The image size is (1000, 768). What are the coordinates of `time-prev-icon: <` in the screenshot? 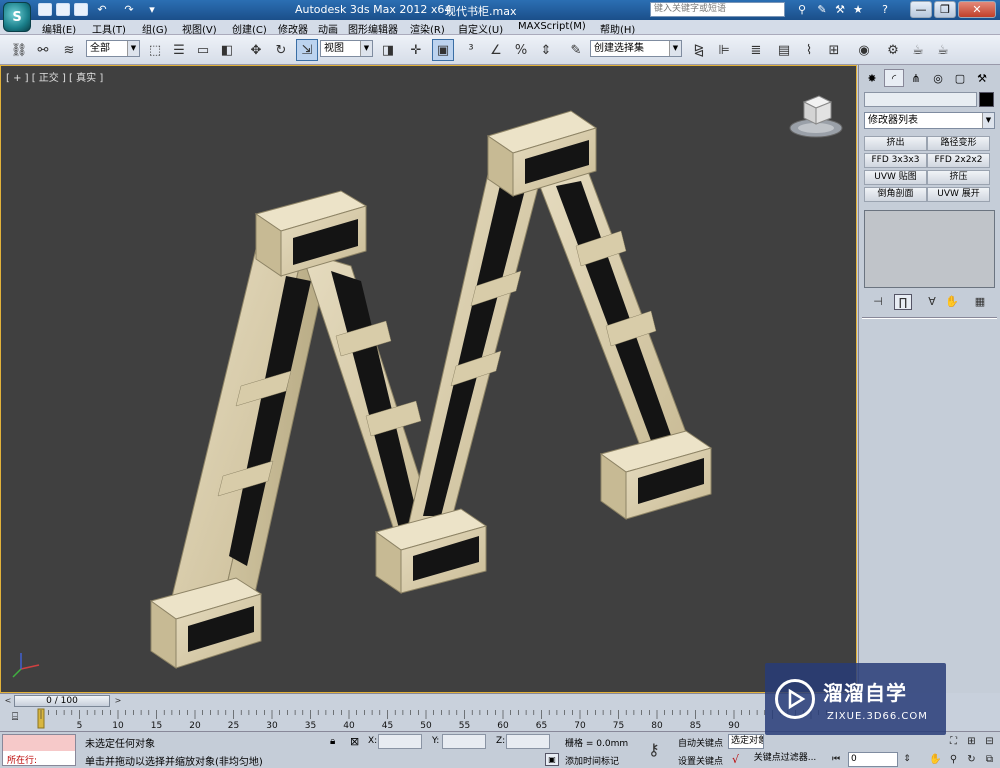 It's located at (8, 701).